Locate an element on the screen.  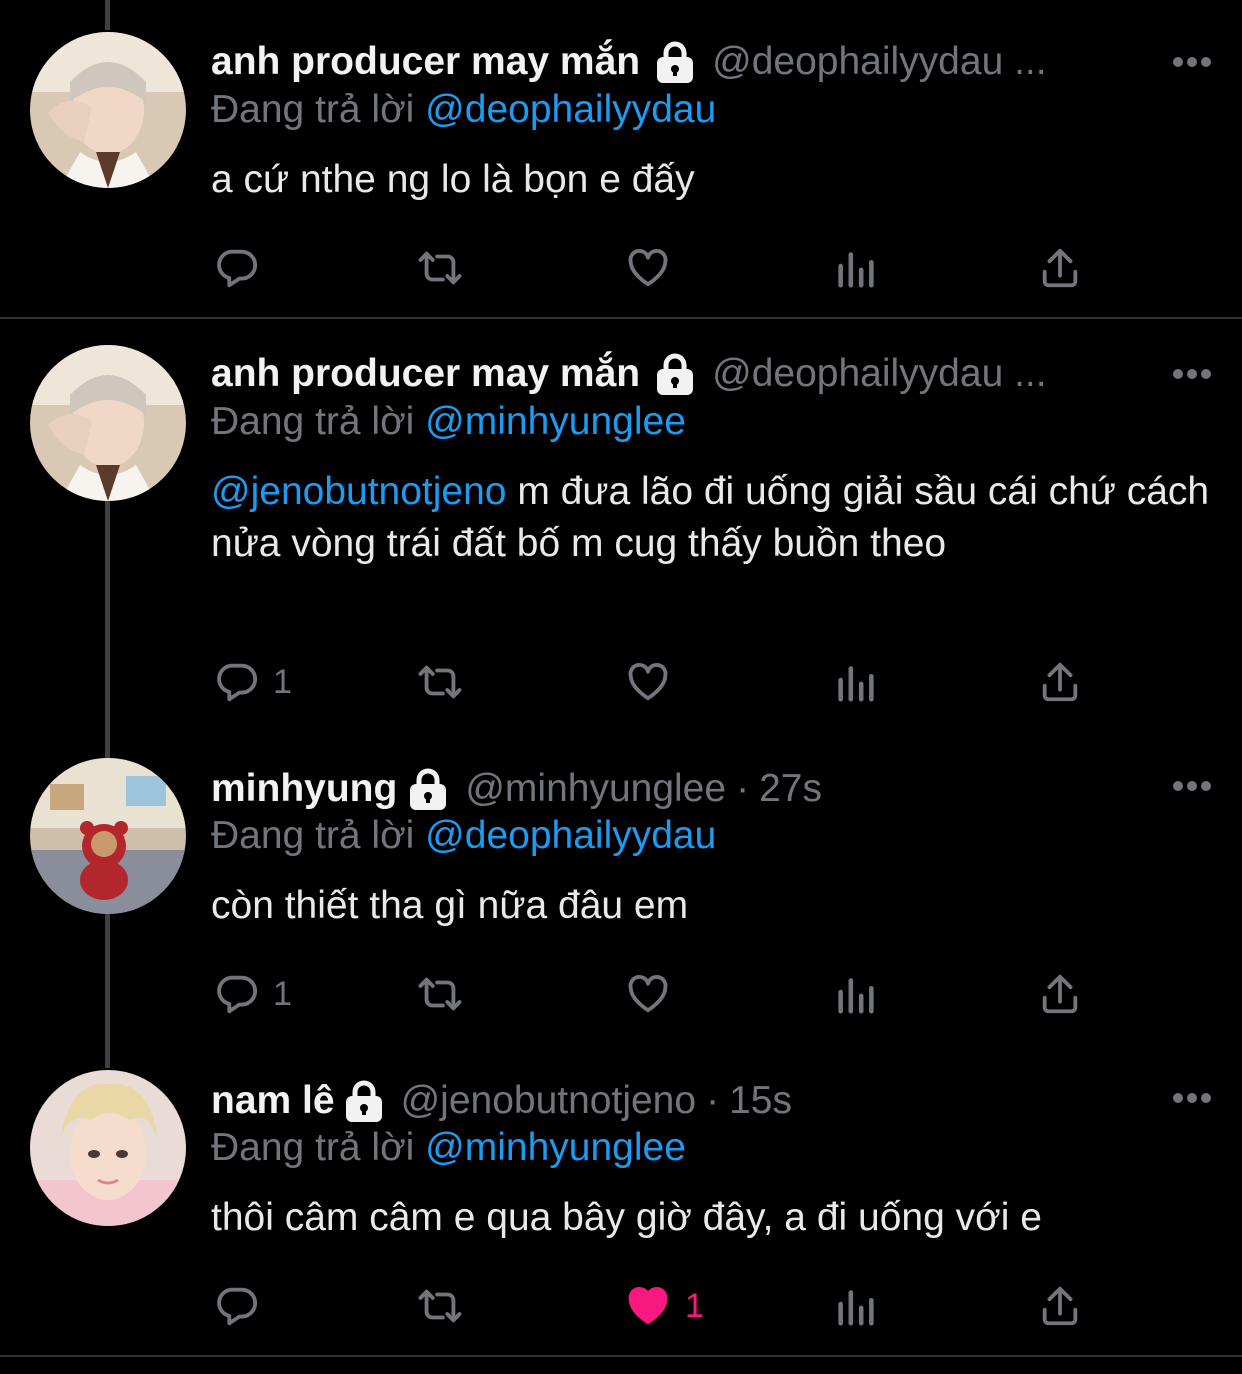
timestamp: 27s is located at coordinates (790, 789).